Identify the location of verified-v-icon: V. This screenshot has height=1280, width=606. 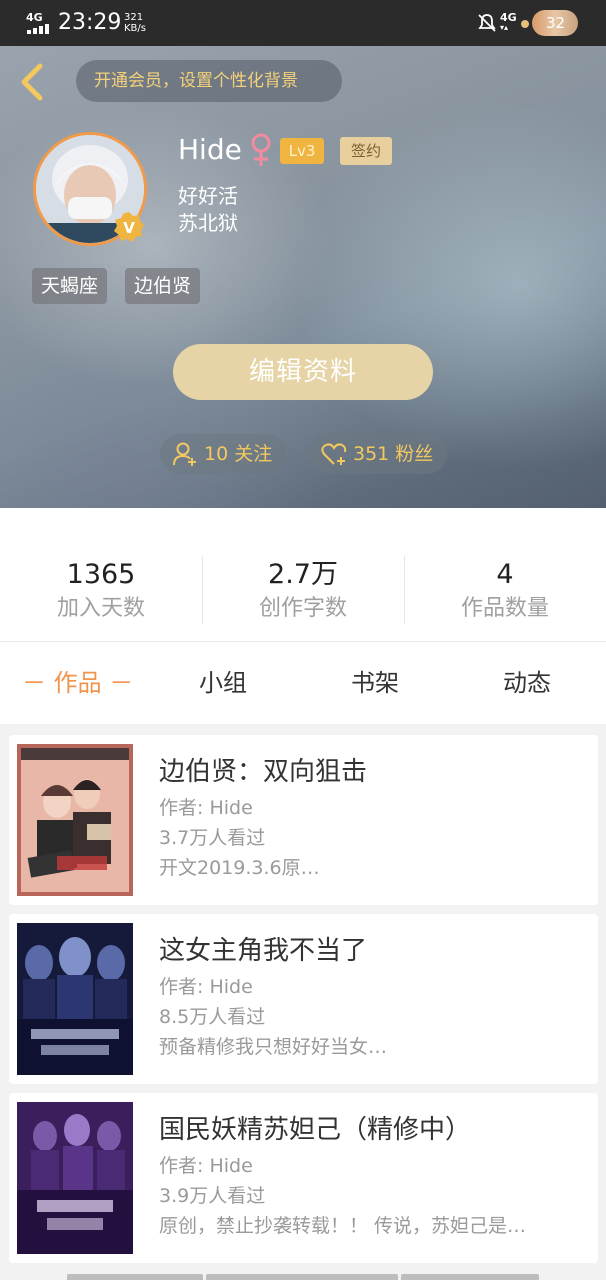
(129, 227).